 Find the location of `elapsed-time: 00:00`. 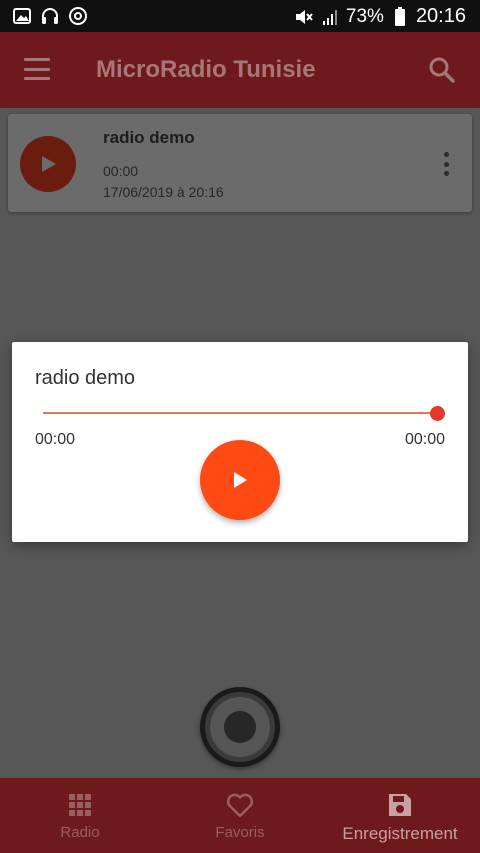

elapsed-time: 00:00 is located at coordinates (55, 439).